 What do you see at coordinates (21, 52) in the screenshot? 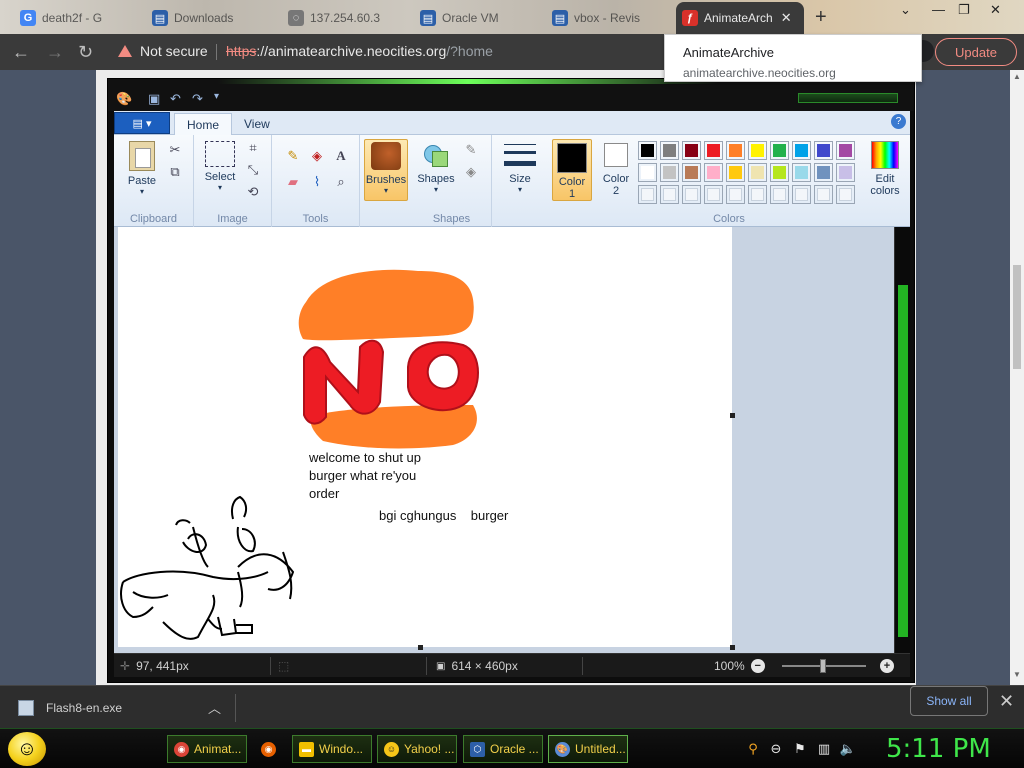
I see `back-icon: ←` at bounding box center [21, 52].